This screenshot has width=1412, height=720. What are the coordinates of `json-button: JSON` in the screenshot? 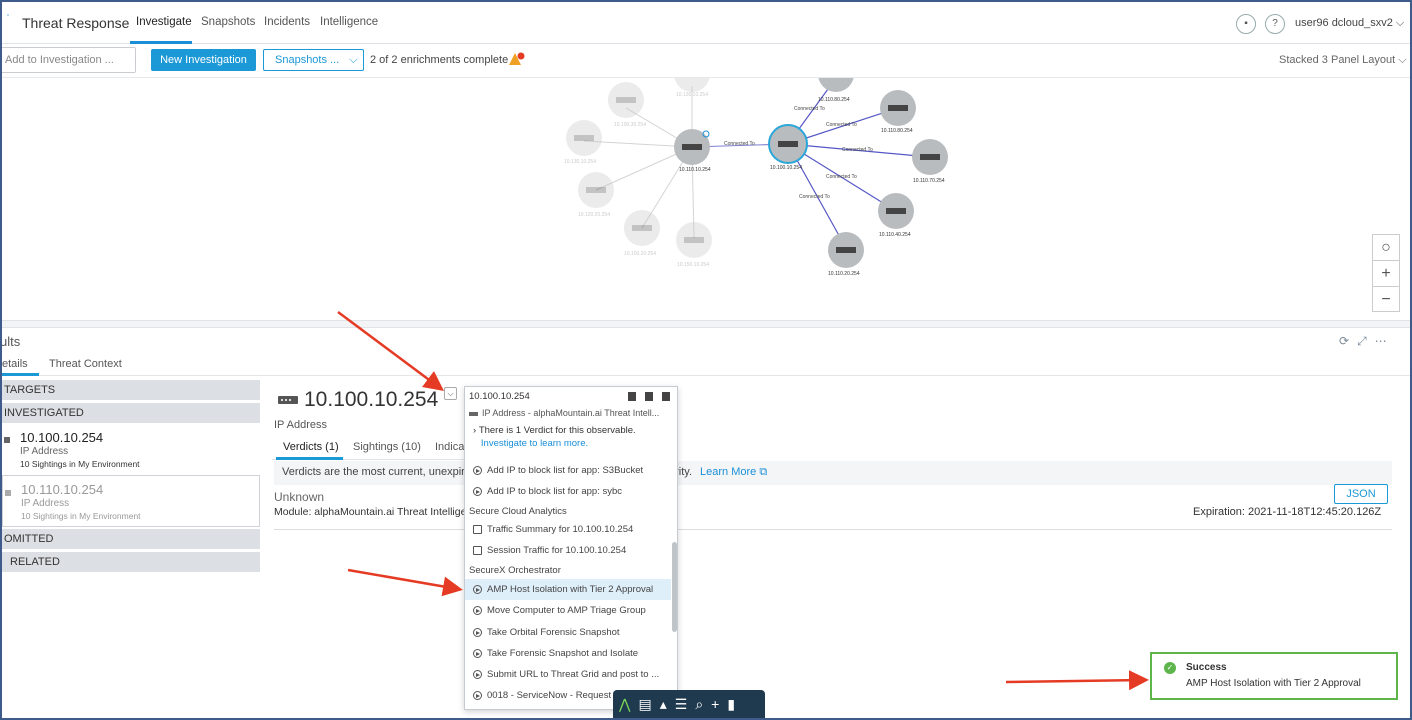 It's located at (1361, 494).